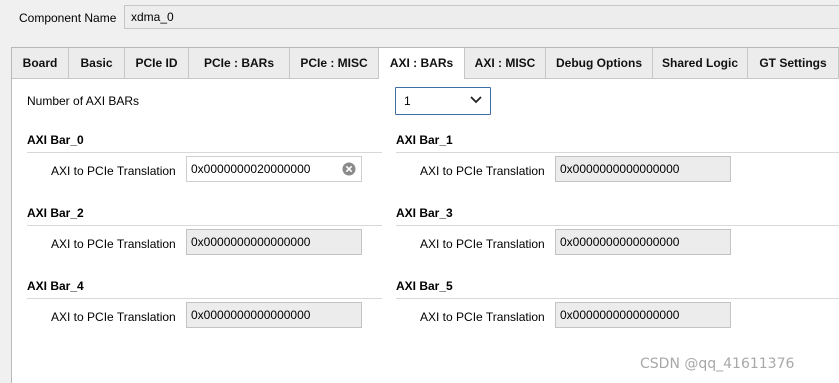 This screenshot has width=839, height=383. What do you see at coordinates (251, 242) in the screenshot?
I see `axi-bar-2-translation-value: 0x0000000000000000` at bounding box center [251, 242].